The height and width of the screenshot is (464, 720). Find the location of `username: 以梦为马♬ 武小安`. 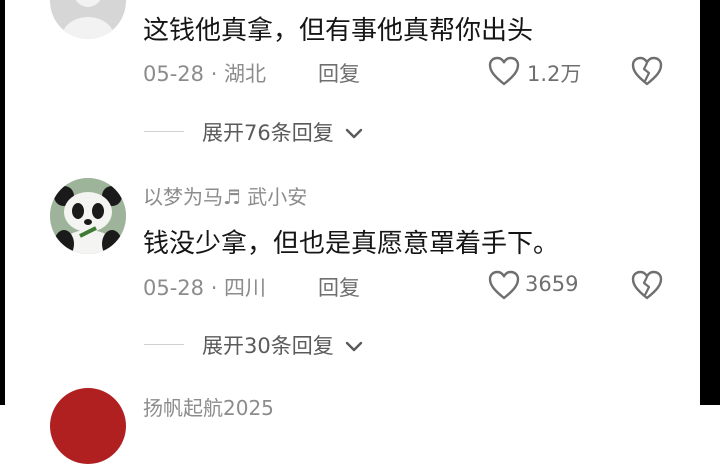

username: 以梦为马♬ 武小安 is located at coordinates (225, 195).